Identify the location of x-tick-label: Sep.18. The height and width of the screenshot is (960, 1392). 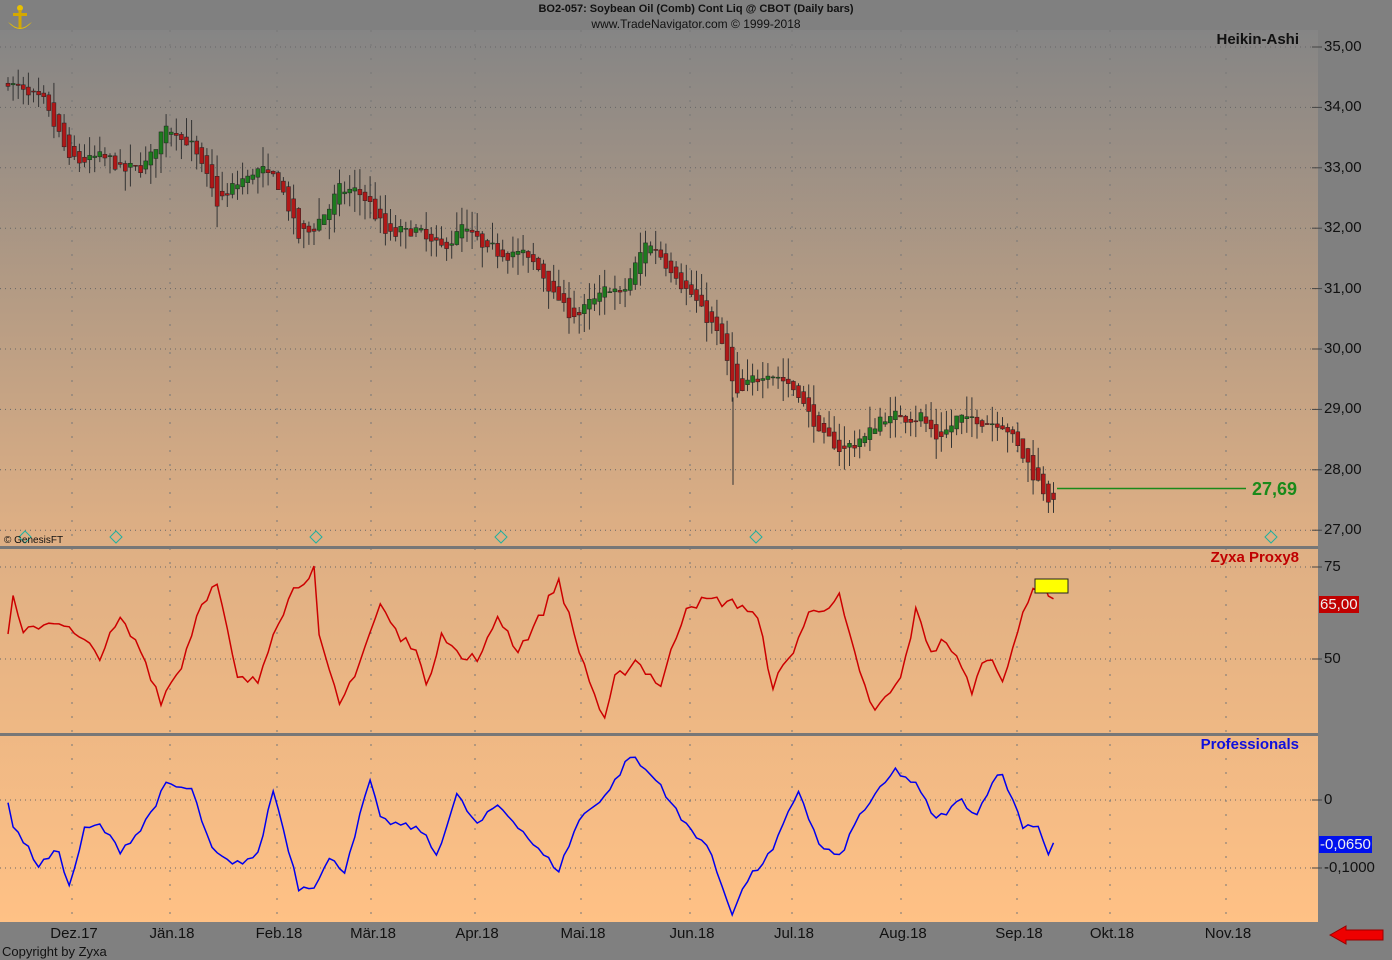
(1019, 933).